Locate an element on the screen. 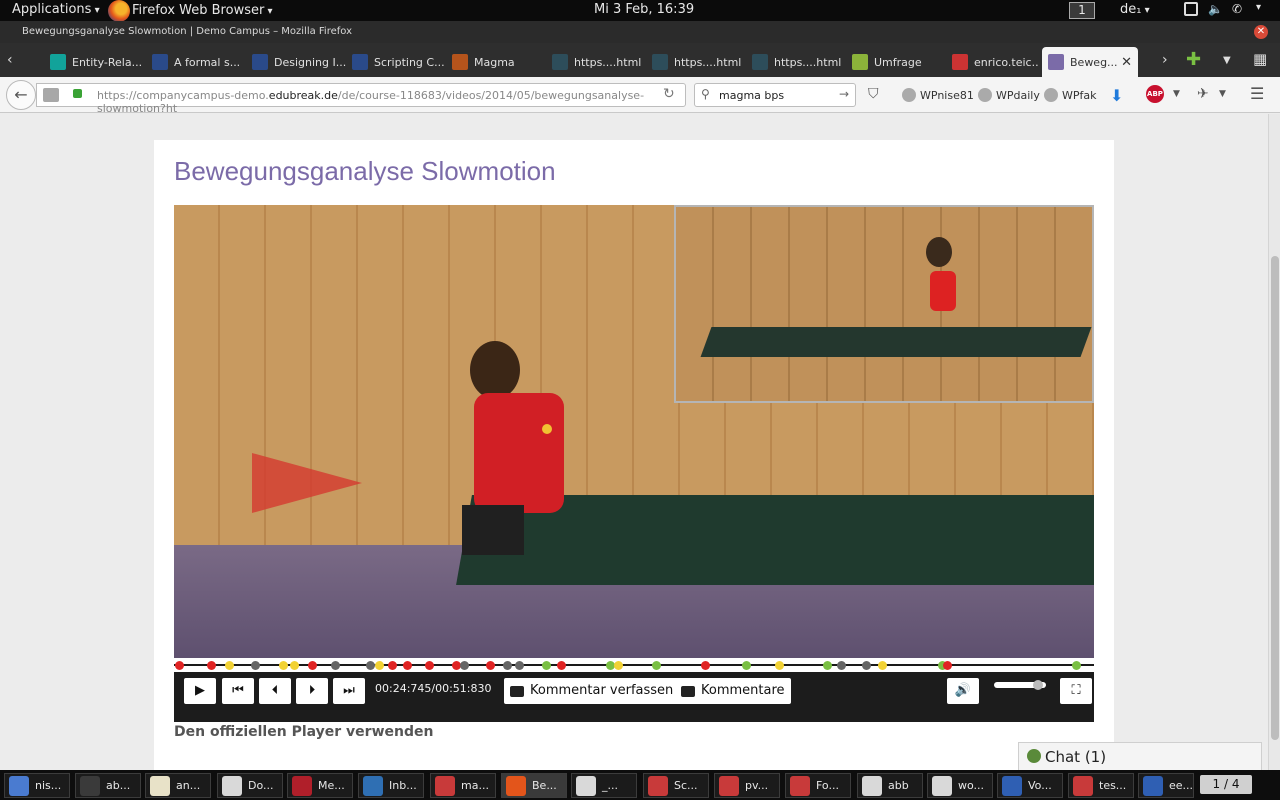 This screenshot has width=1280, height=800. tab-8: https....html is located at coordinates (796, 62).